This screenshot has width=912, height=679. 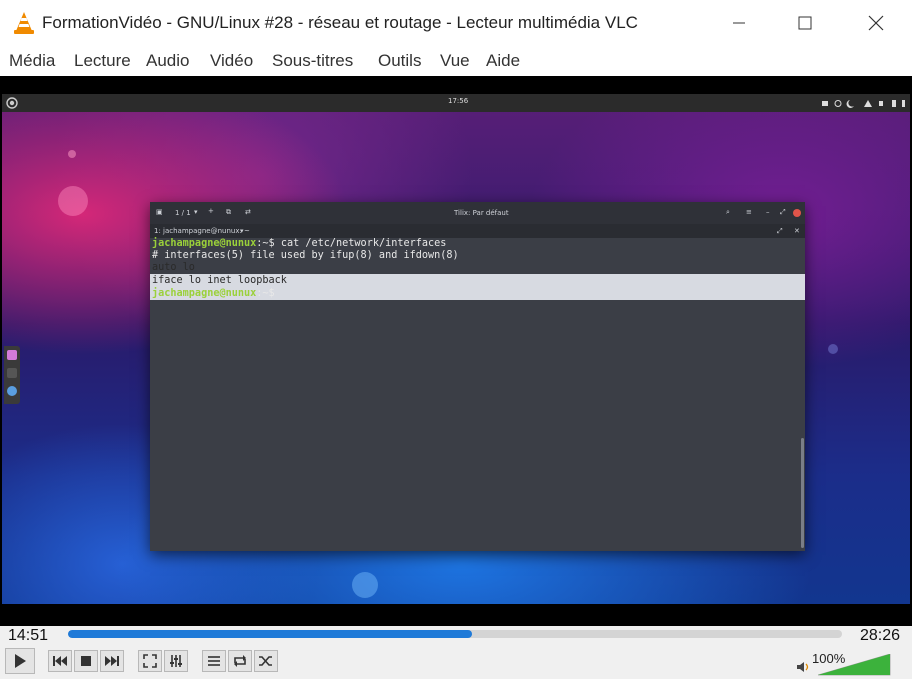 I want to click on loop-button, so click(x=240, y=661).